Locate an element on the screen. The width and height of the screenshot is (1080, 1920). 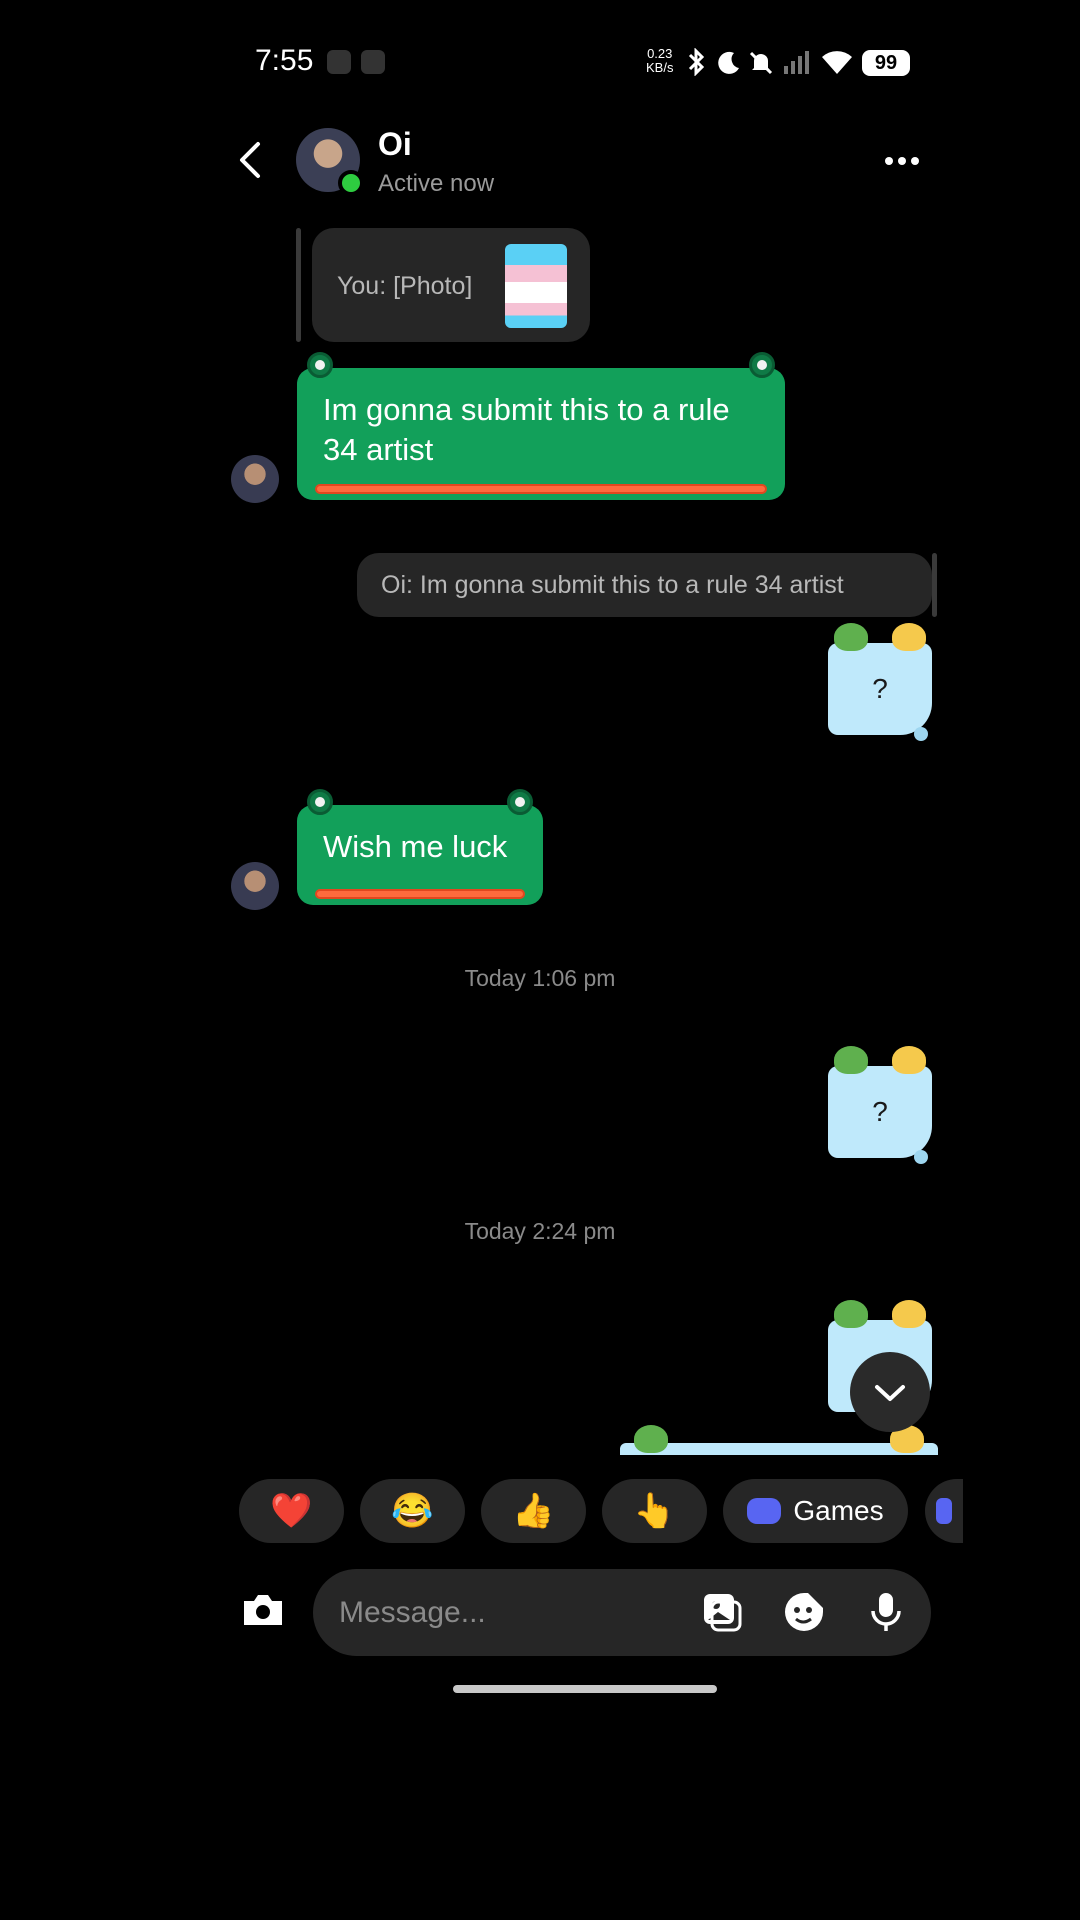
reply-preview-text: You: [Photo] is located at coordinates (405, 286).